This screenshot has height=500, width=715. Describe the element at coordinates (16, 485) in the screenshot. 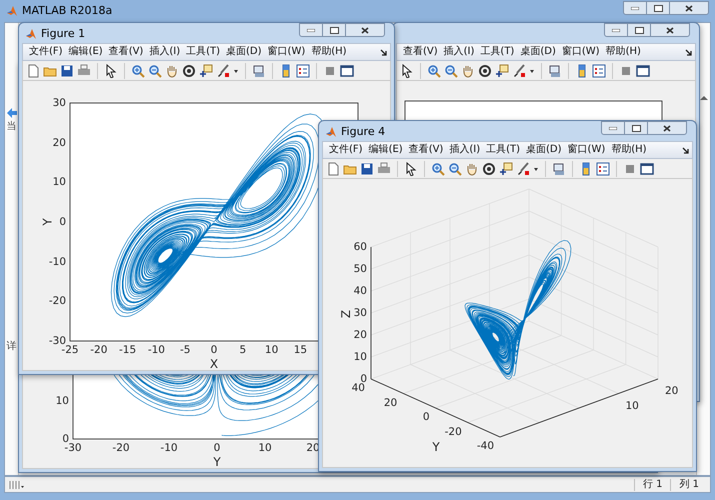

I see `grip-icon` at that location.